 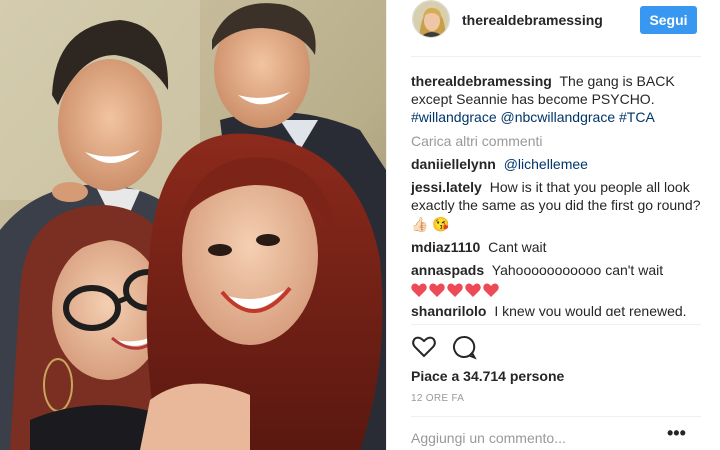 I want to click on hashtag-tca: #TCA, so click(x=637, y=117).